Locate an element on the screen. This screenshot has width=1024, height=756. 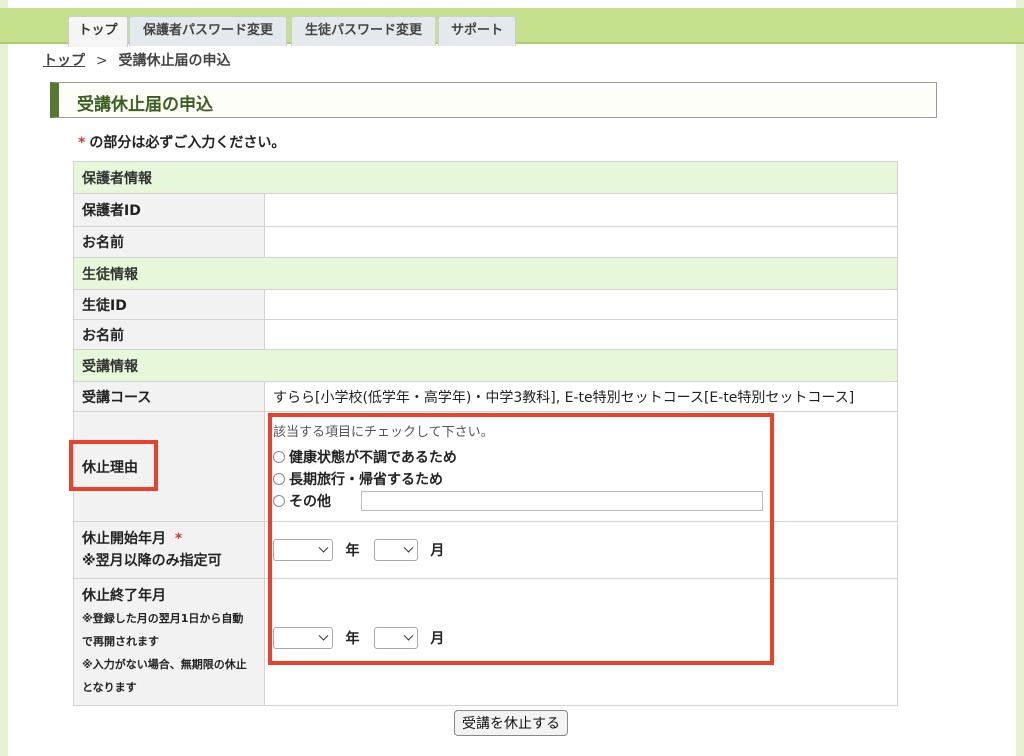
end-note-2: で再開されます is located at coordinates (120, 641).